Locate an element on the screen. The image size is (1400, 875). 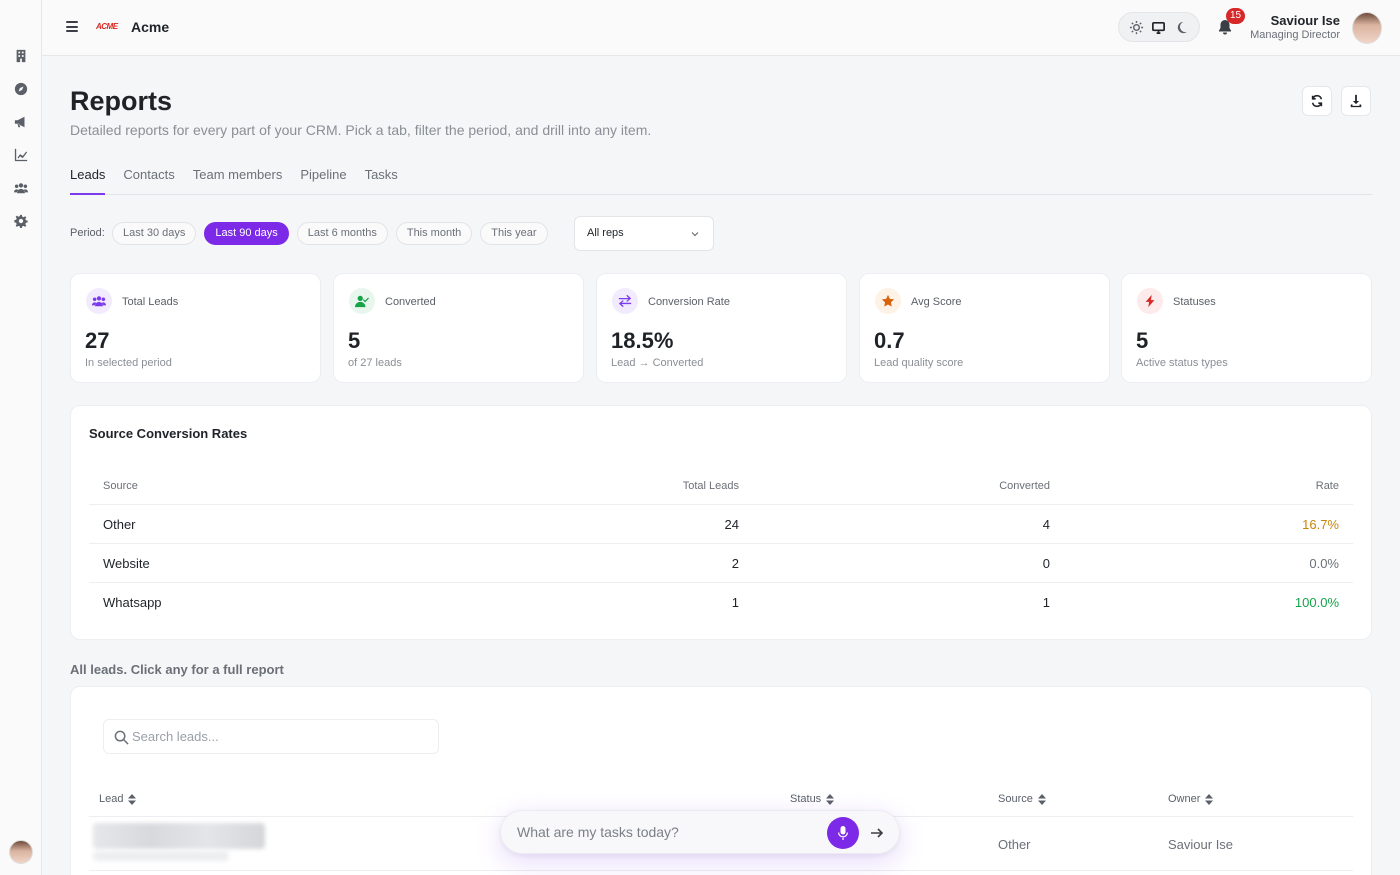
search-box is located at coordinates (271, 736).